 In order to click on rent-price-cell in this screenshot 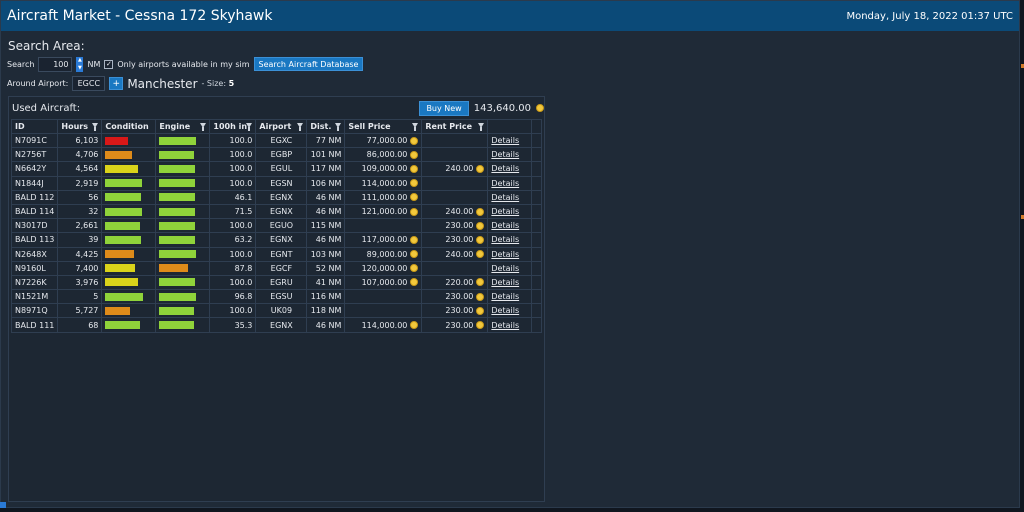, I will do `click(455, 268)`.